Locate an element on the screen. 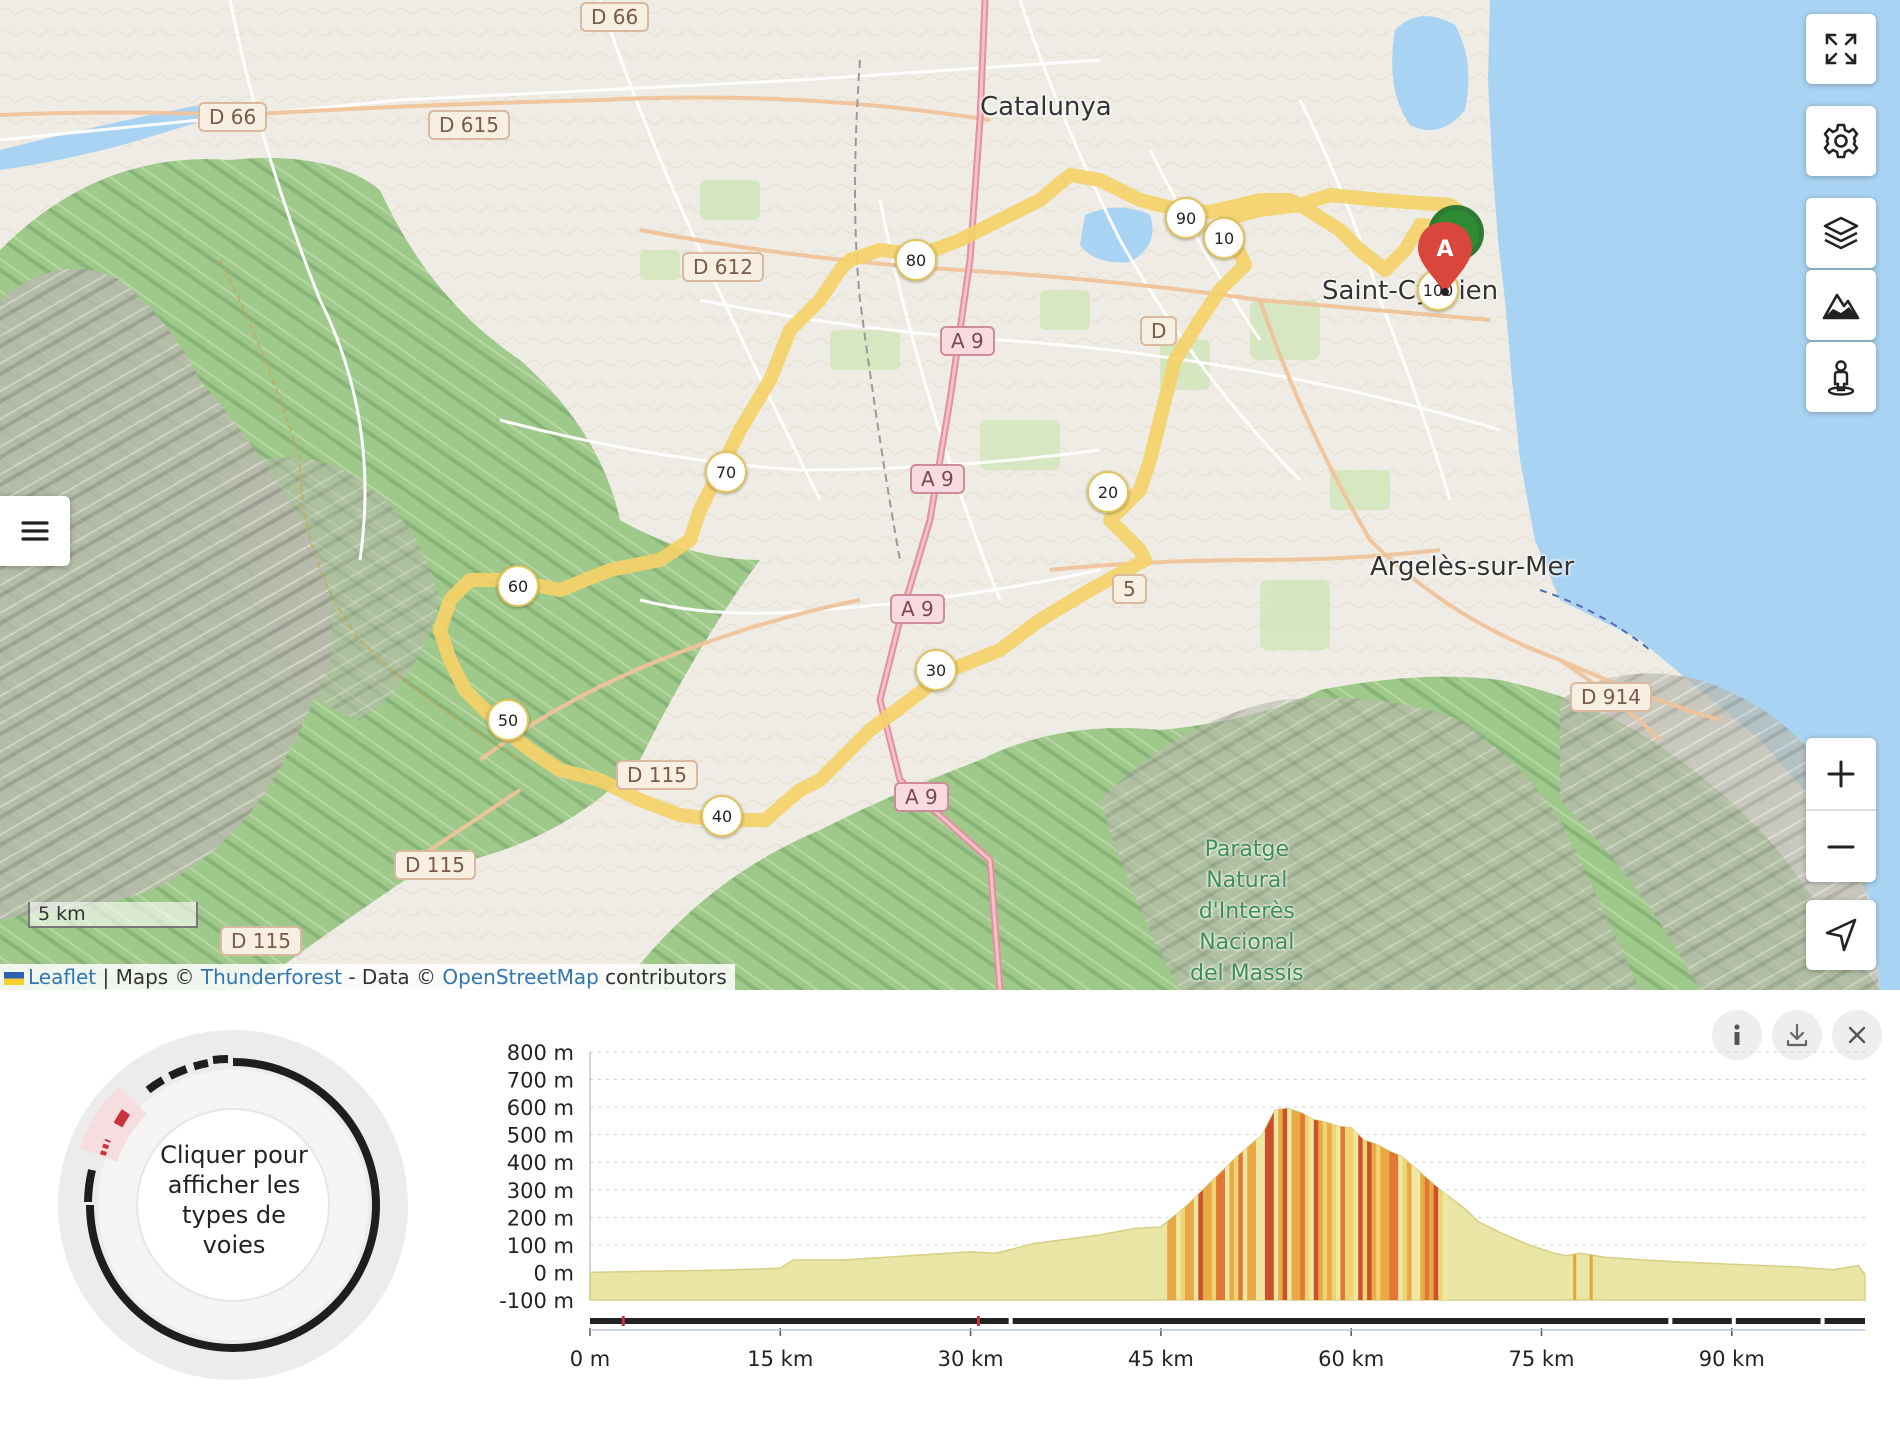 The image size is (1900, 1436). openstreetmap-link: OpenStreetMap is located at coordinates (520, 977).